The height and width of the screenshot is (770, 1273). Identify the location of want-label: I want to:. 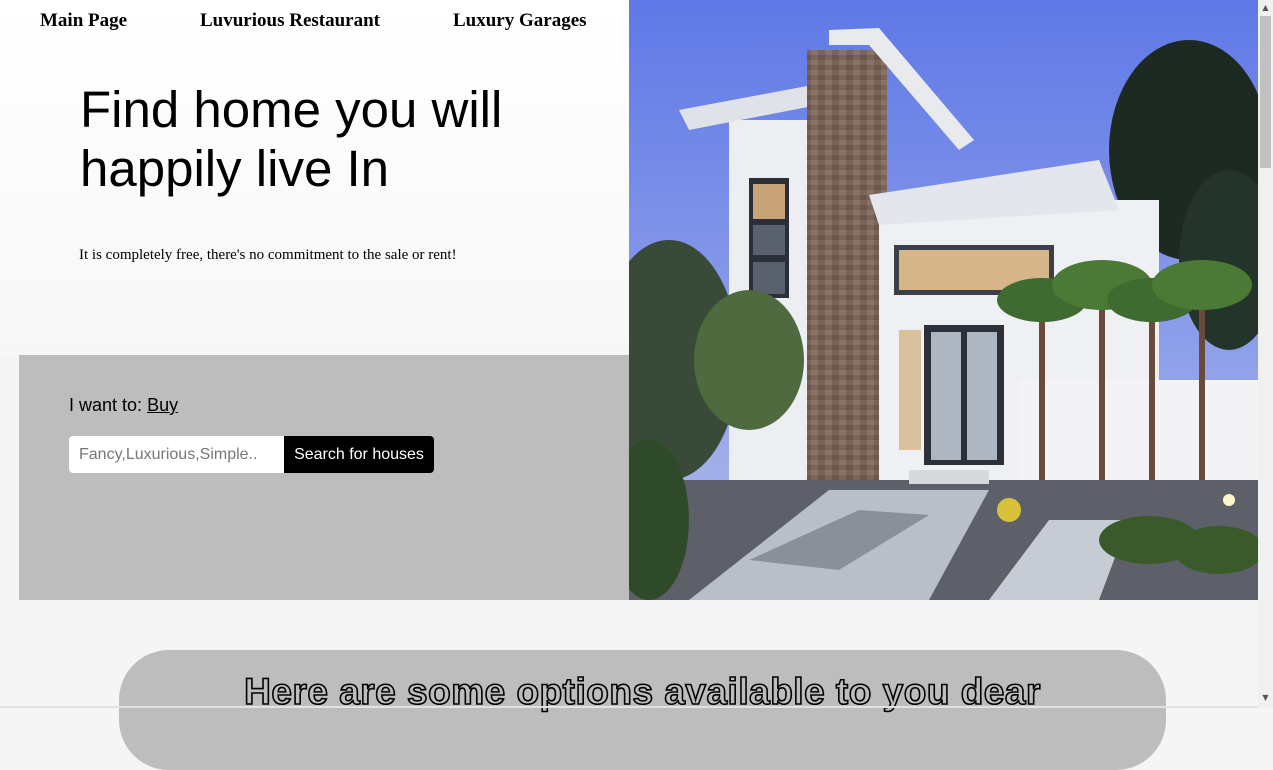
(106, 405).